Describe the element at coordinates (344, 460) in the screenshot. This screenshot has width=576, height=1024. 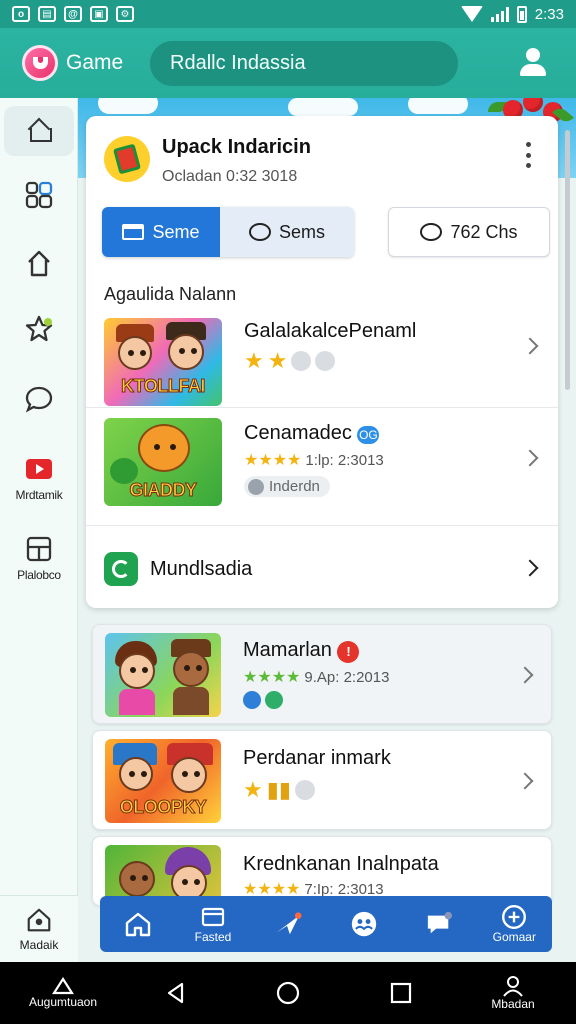
I see `release-date: 1:lp: 2:3013` at that location.